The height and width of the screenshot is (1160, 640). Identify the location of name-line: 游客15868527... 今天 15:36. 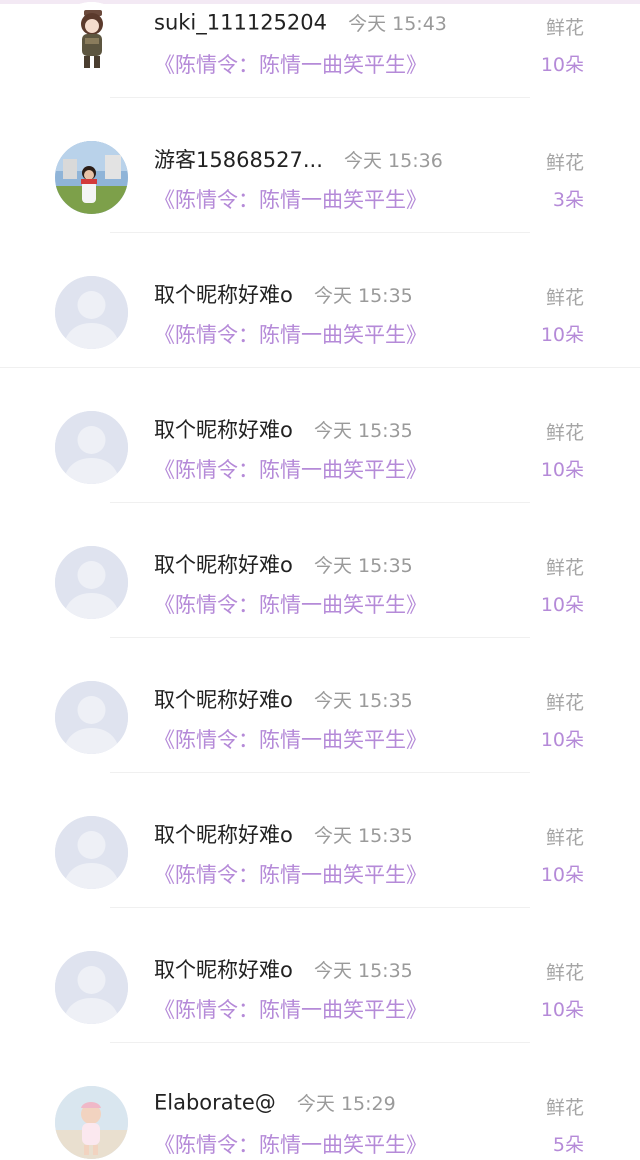
(298, 159).